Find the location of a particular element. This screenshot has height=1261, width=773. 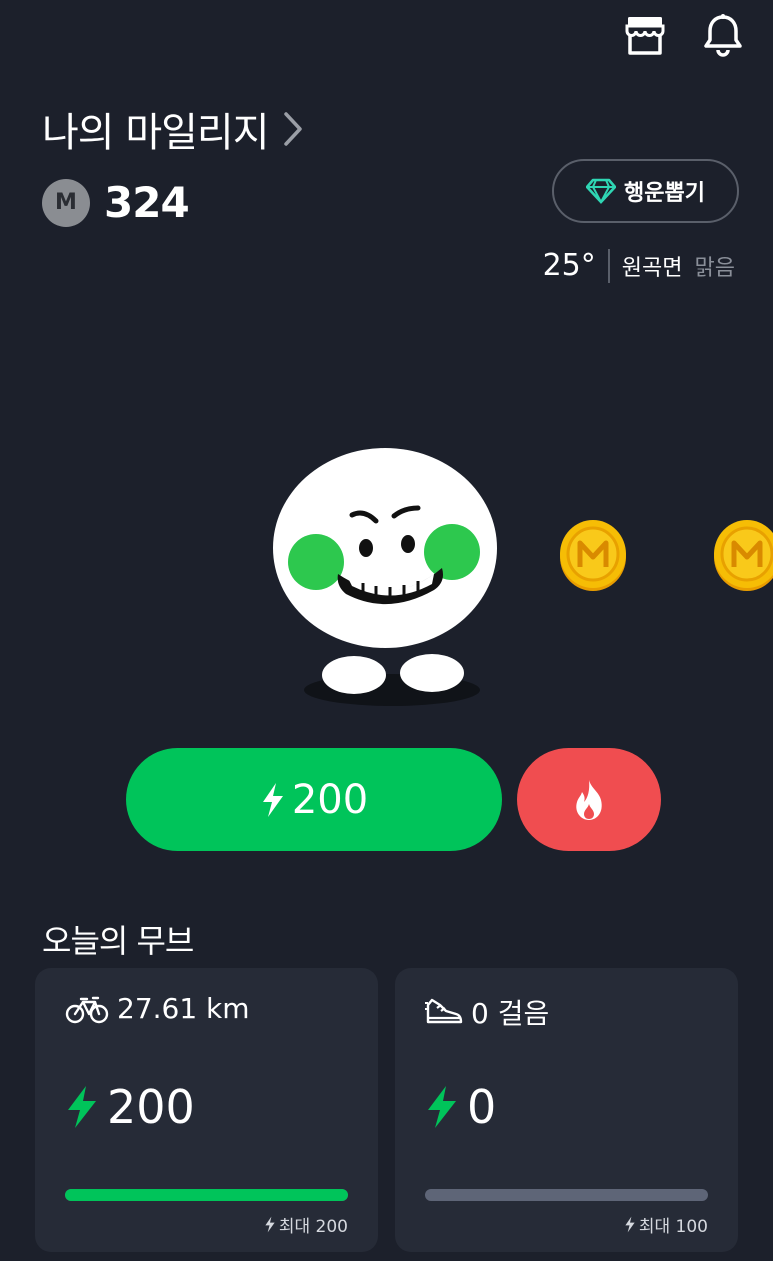

notification-button is located at coordinates (723, 35).